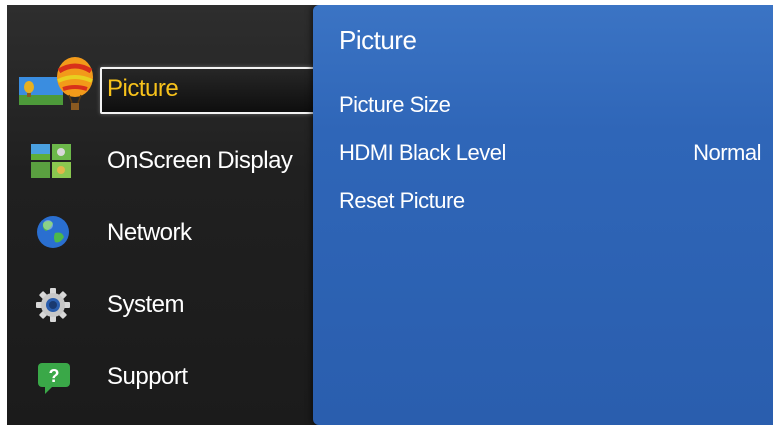  I want to click on menu-item-label: Network, so click(149, 232).